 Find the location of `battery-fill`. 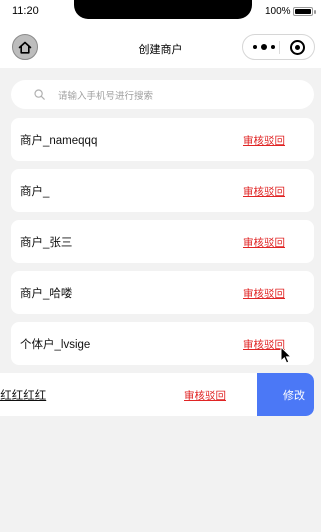

battery-fill is located at coordinates (303, 11).